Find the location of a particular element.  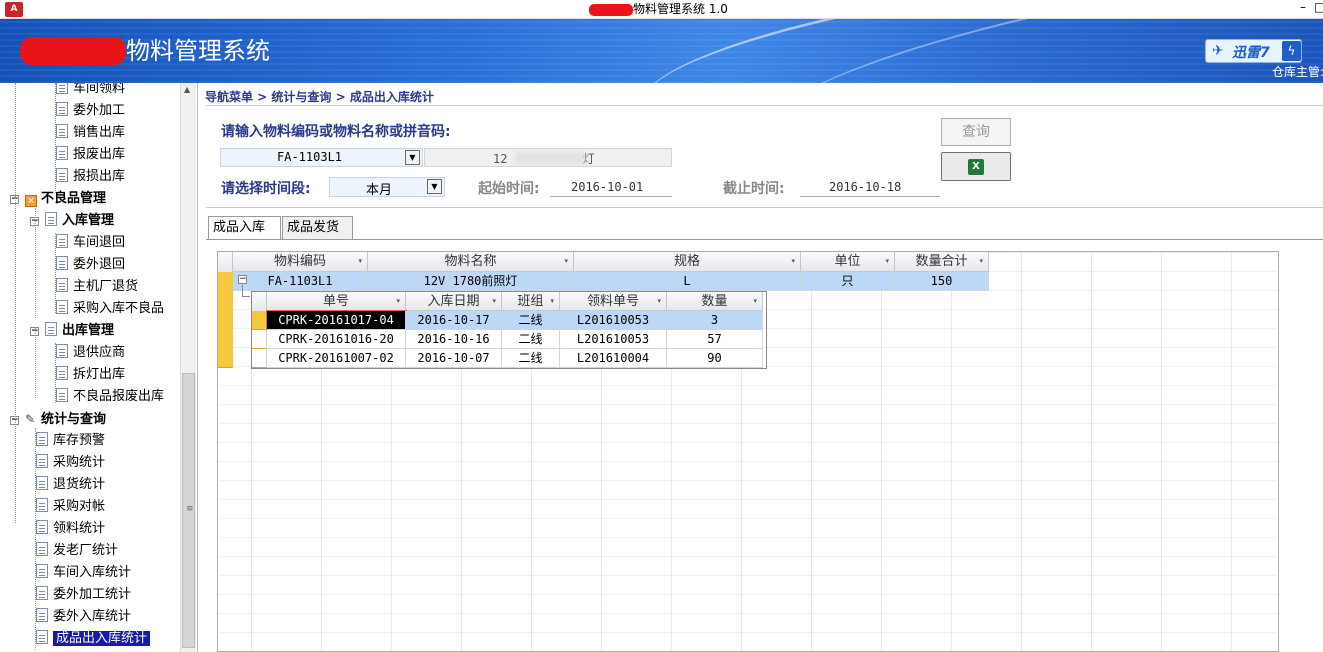

sidebar-item: 销售出库 is located at coordinates (90, 133).